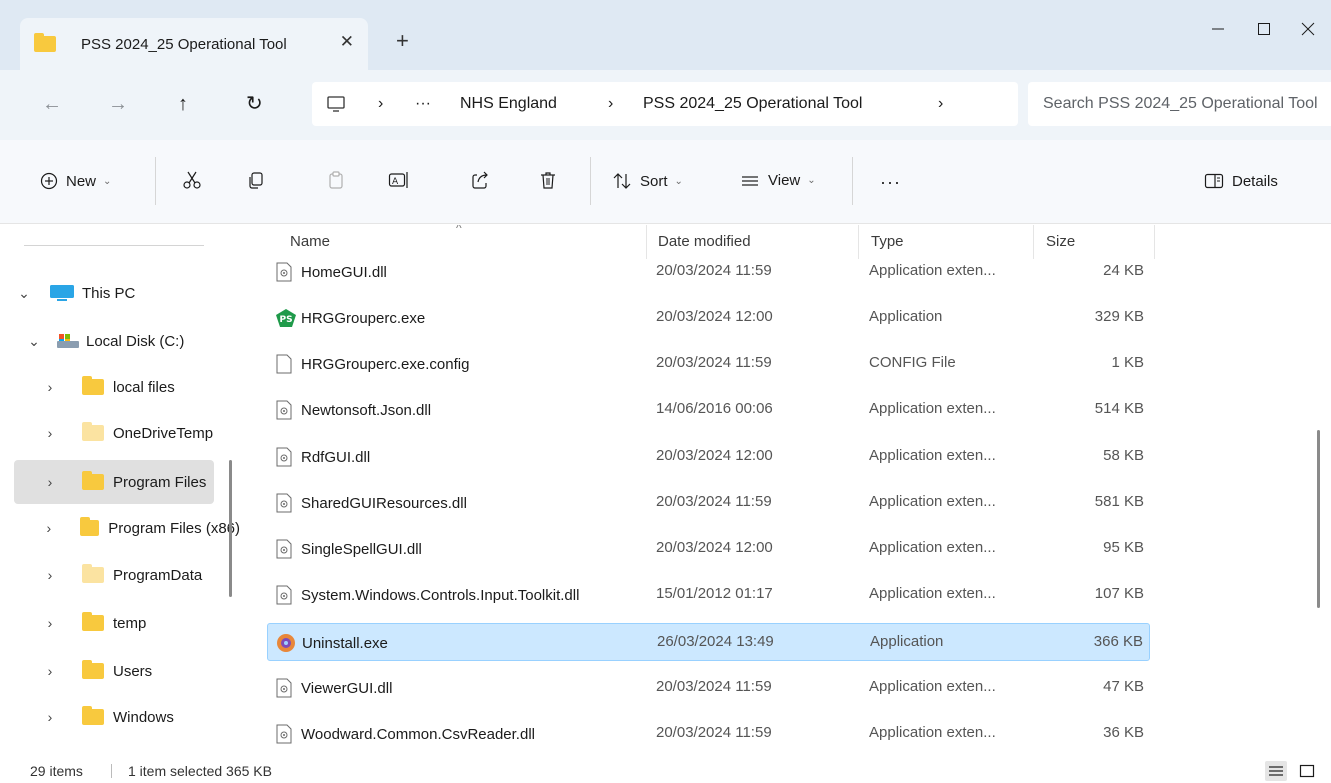  I want to click on up-button: ↑, so click(183, 104).